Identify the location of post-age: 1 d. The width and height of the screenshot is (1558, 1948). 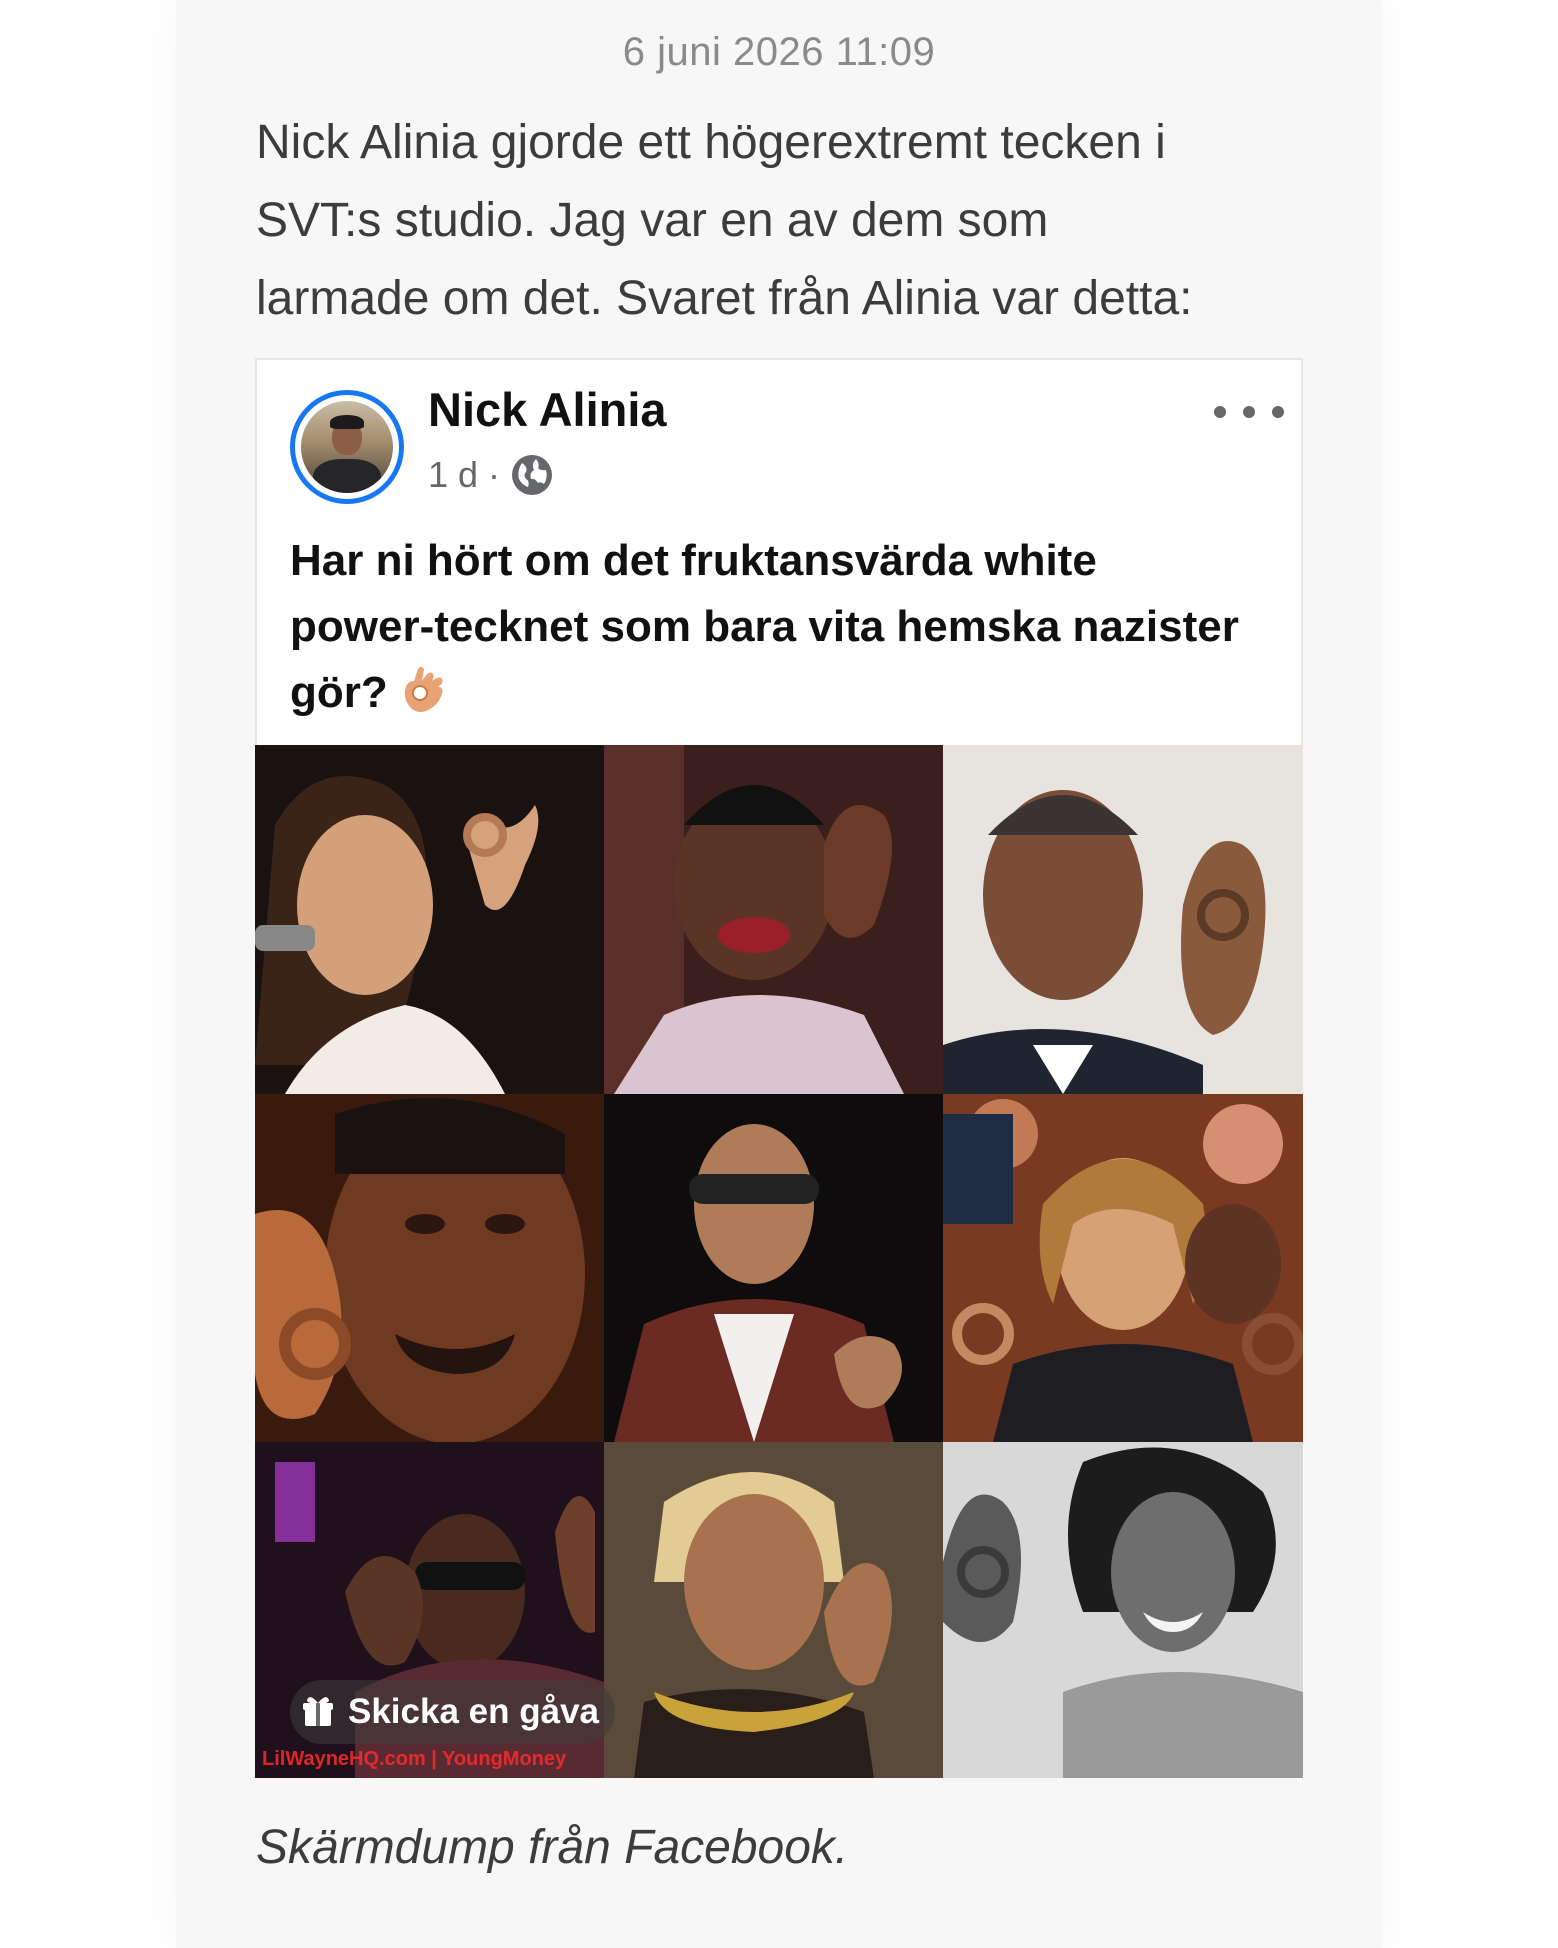
(453, 474).